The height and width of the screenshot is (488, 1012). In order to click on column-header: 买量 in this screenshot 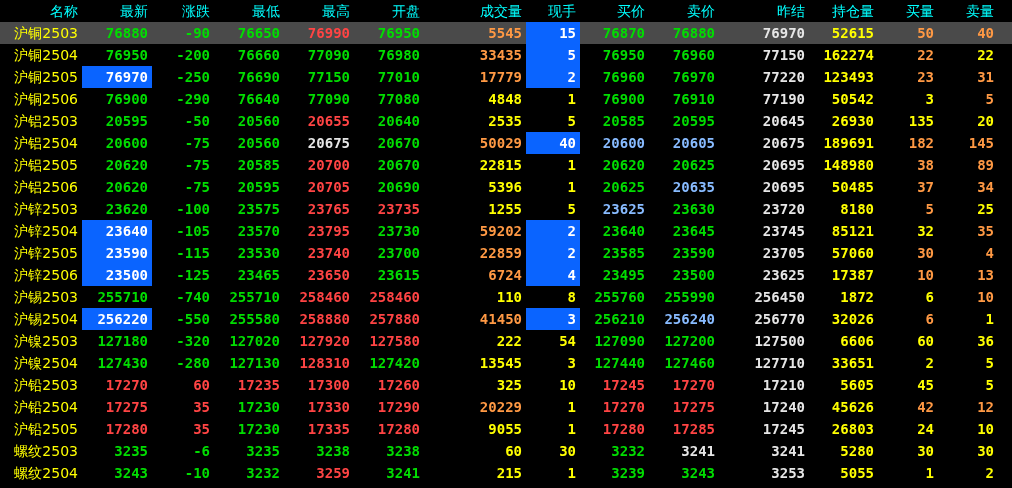, I will do `click(908, 11)`.